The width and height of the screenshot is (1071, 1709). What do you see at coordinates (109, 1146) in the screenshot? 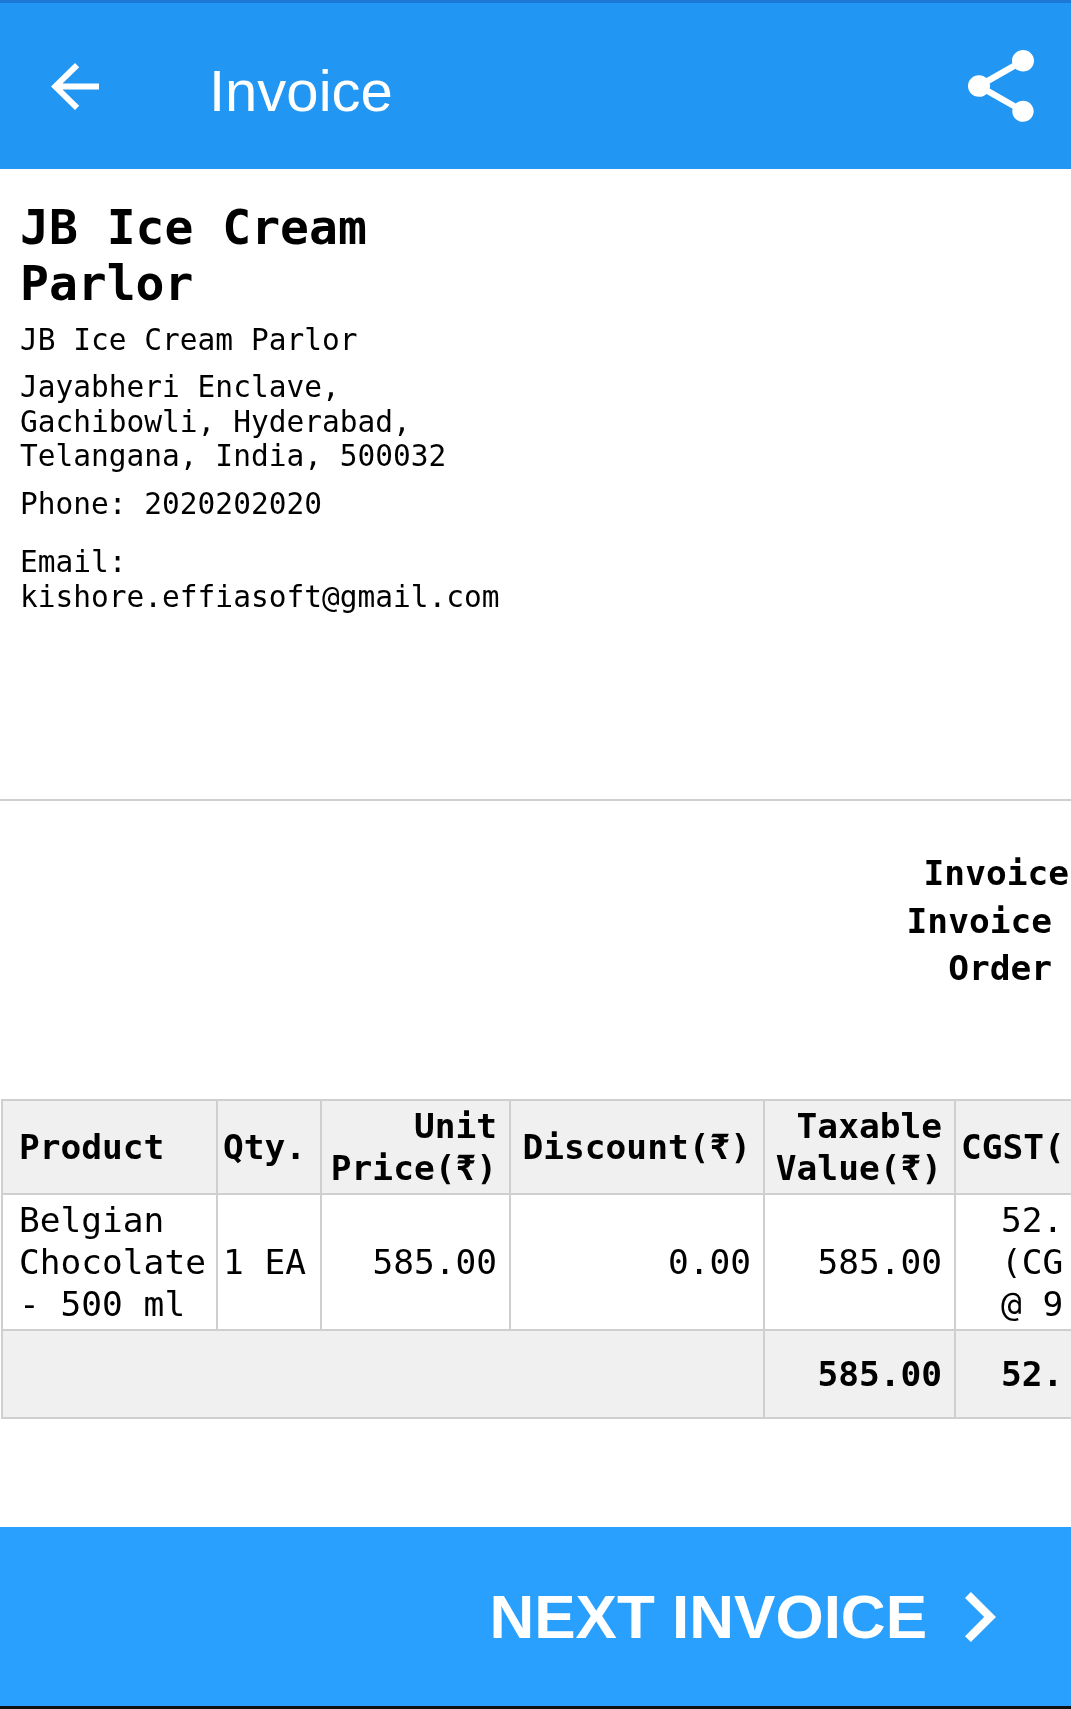
I see `column-header: Product` at bounding box center [109, 1146].